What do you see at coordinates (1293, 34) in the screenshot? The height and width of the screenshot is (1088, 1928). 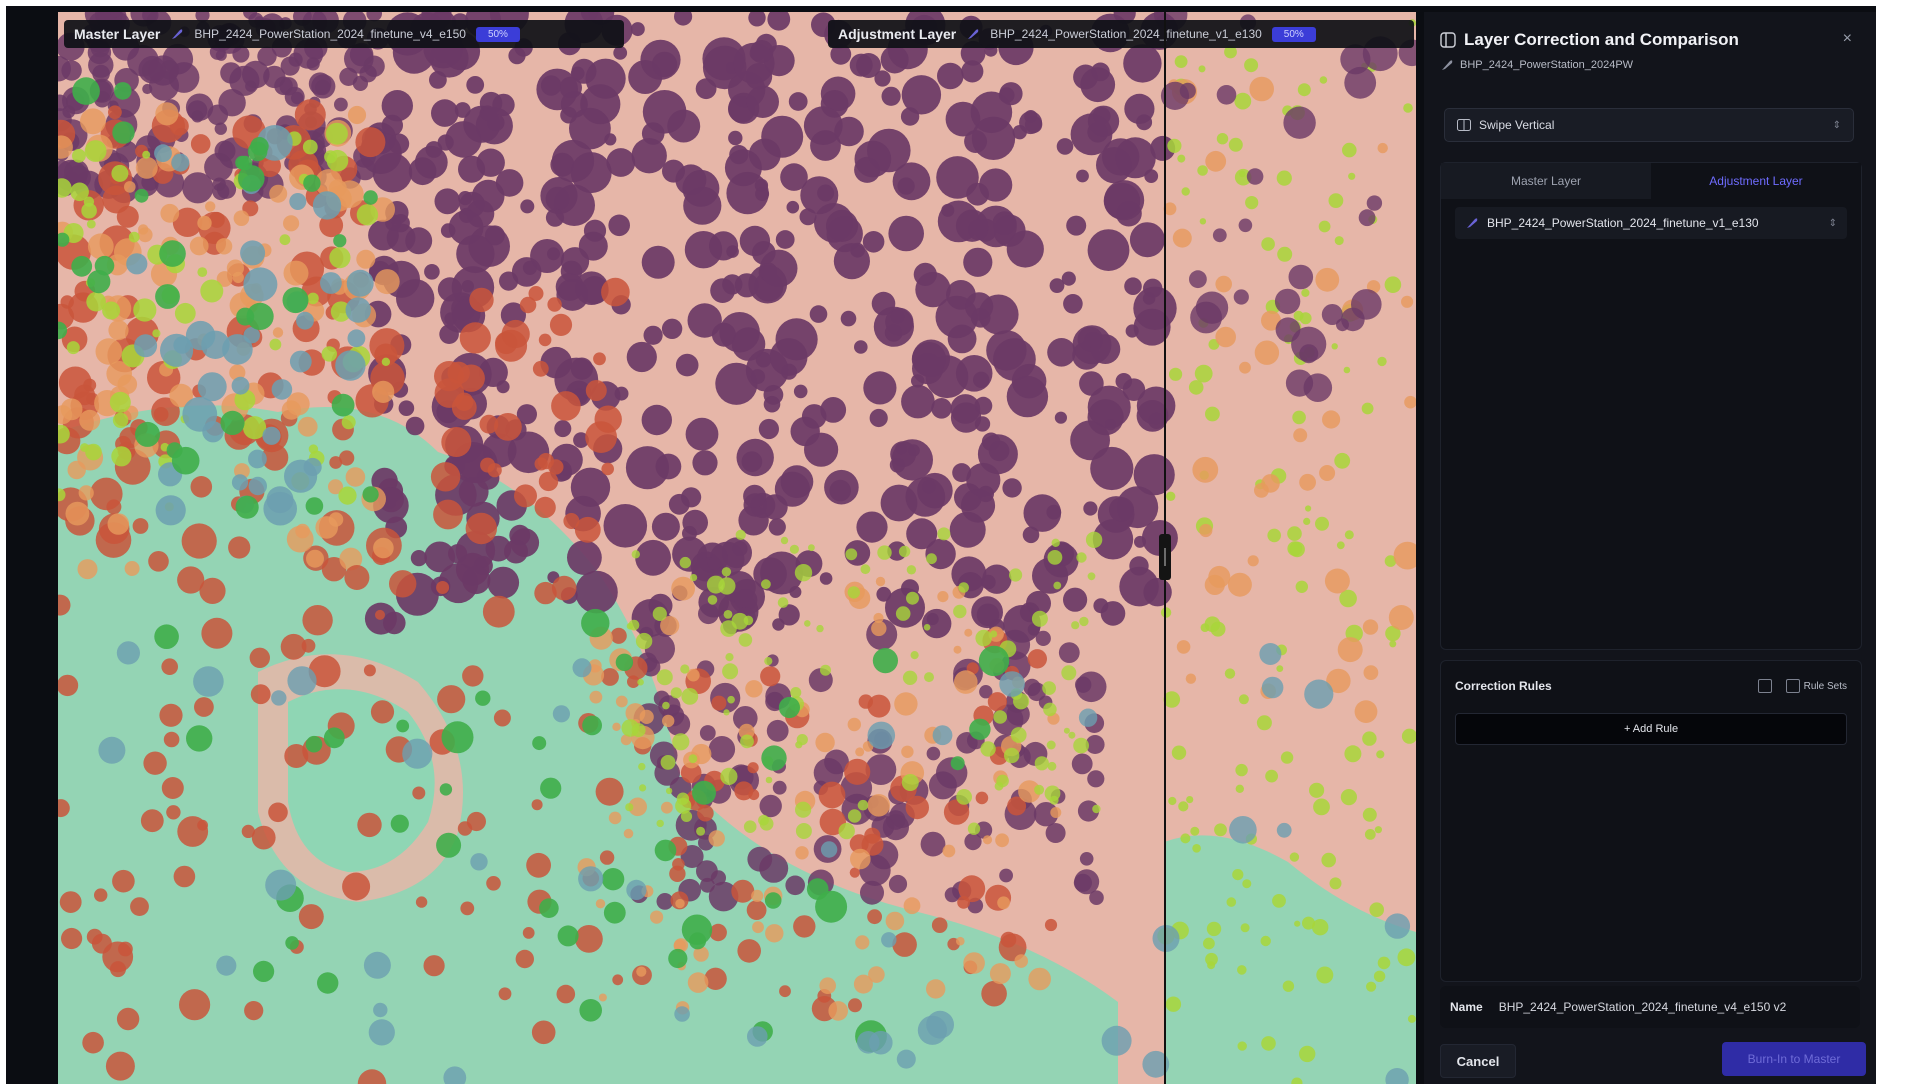 I see `adjustment-opacity-badge: 50%` at bounding box center [1293, 34].